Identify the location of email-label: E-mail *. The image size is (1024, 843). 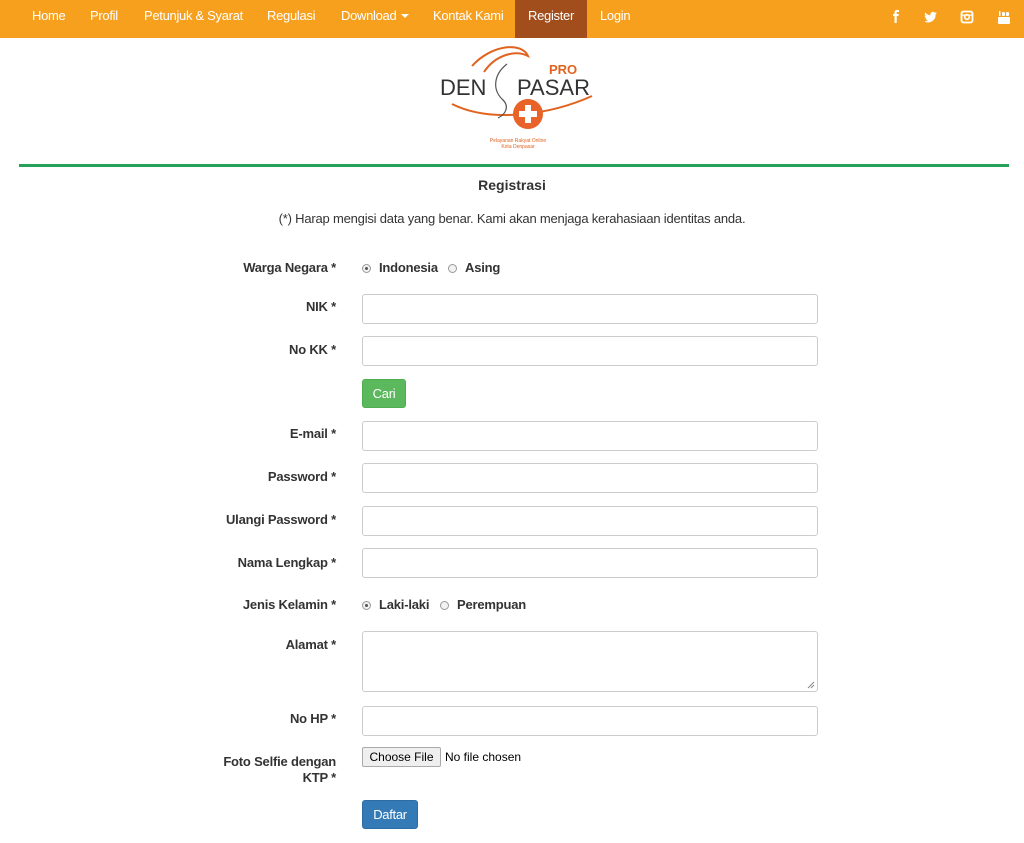
(312, 433).